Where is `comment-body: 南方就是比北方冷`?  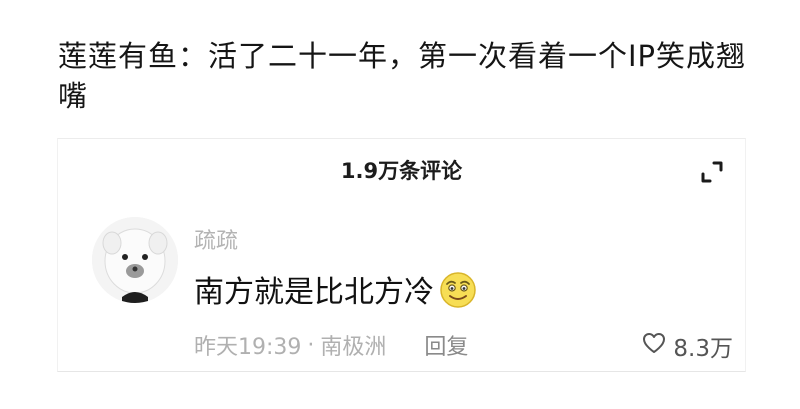 comment-body: 南方就是比北方冷 is located at coordinates (336, 289).